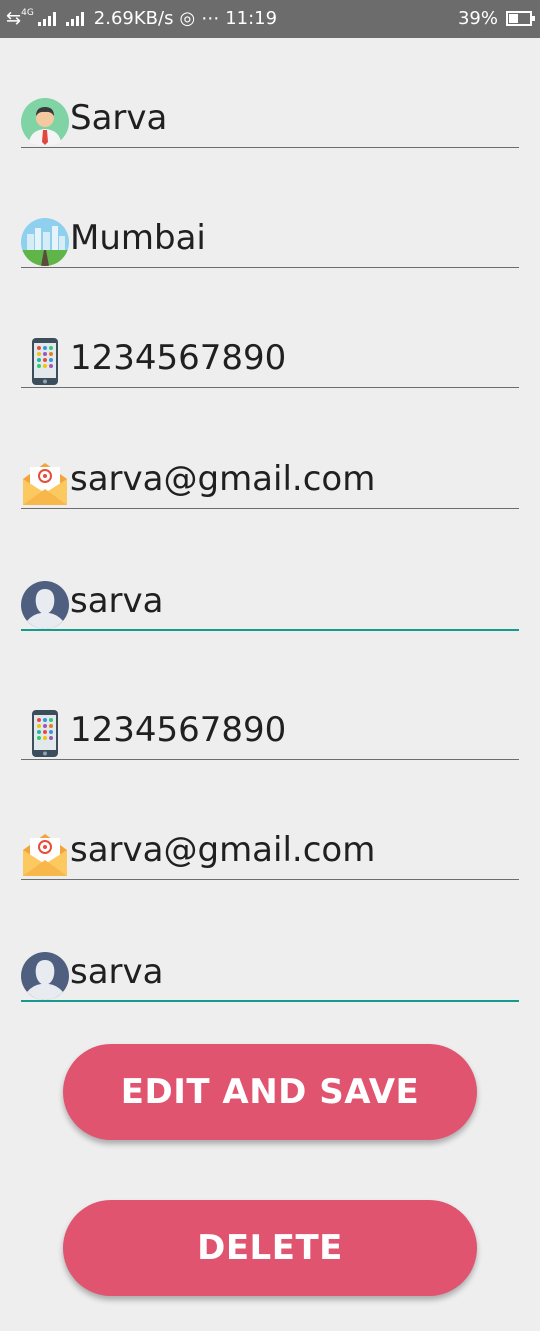 The height and width of the screenshot is (1331, 540). What do you see at coordinates (178, 358) in the screenshot?
I see `phone-value: 1234567890` at bounding box center [178, 358].